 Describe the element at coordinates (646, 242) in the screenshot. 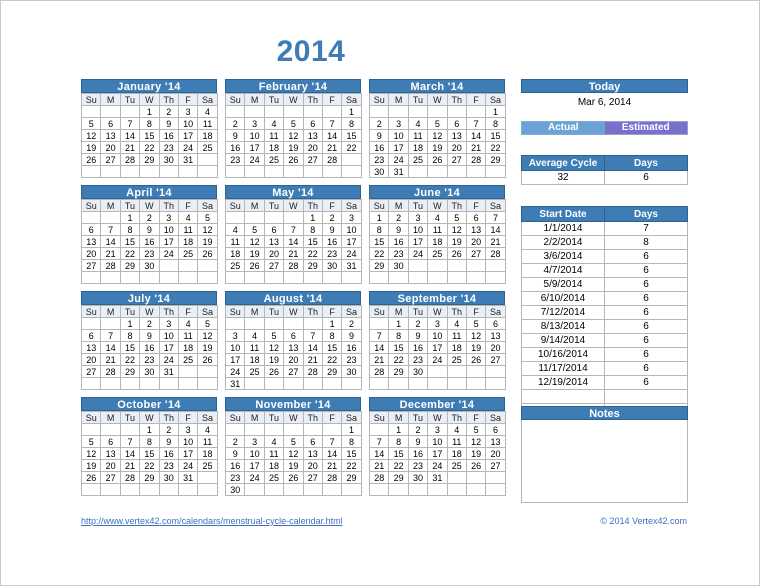

I see `start-days-cell: 8` at that location.